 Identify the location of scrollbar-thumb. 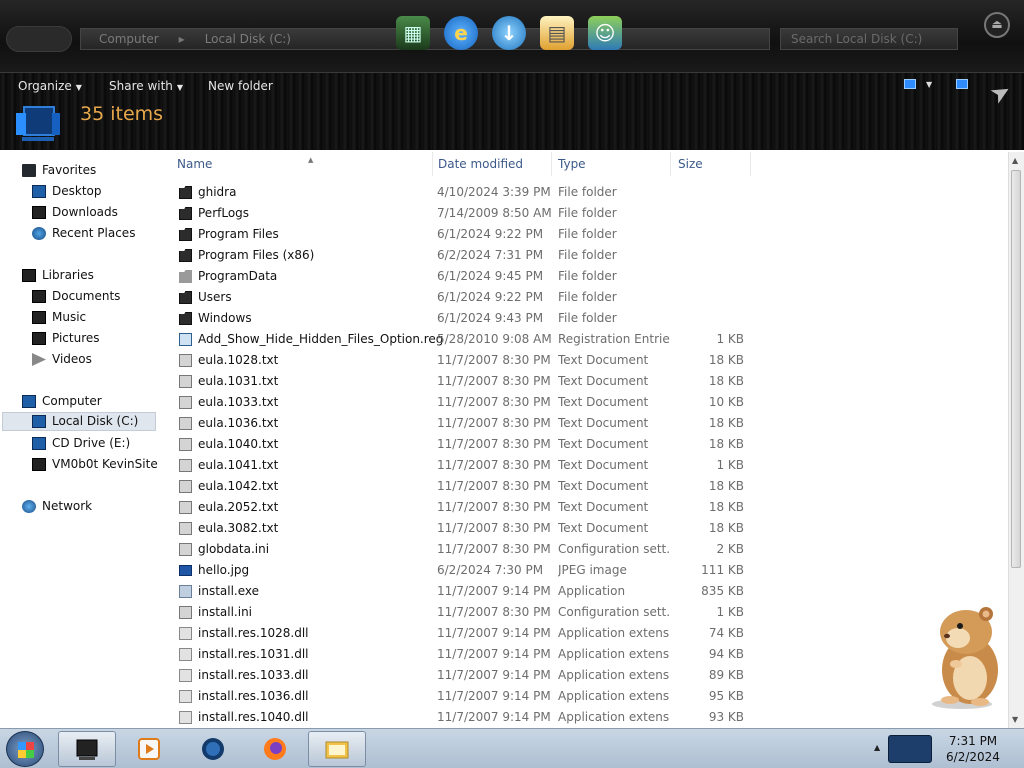
(1016, 369).